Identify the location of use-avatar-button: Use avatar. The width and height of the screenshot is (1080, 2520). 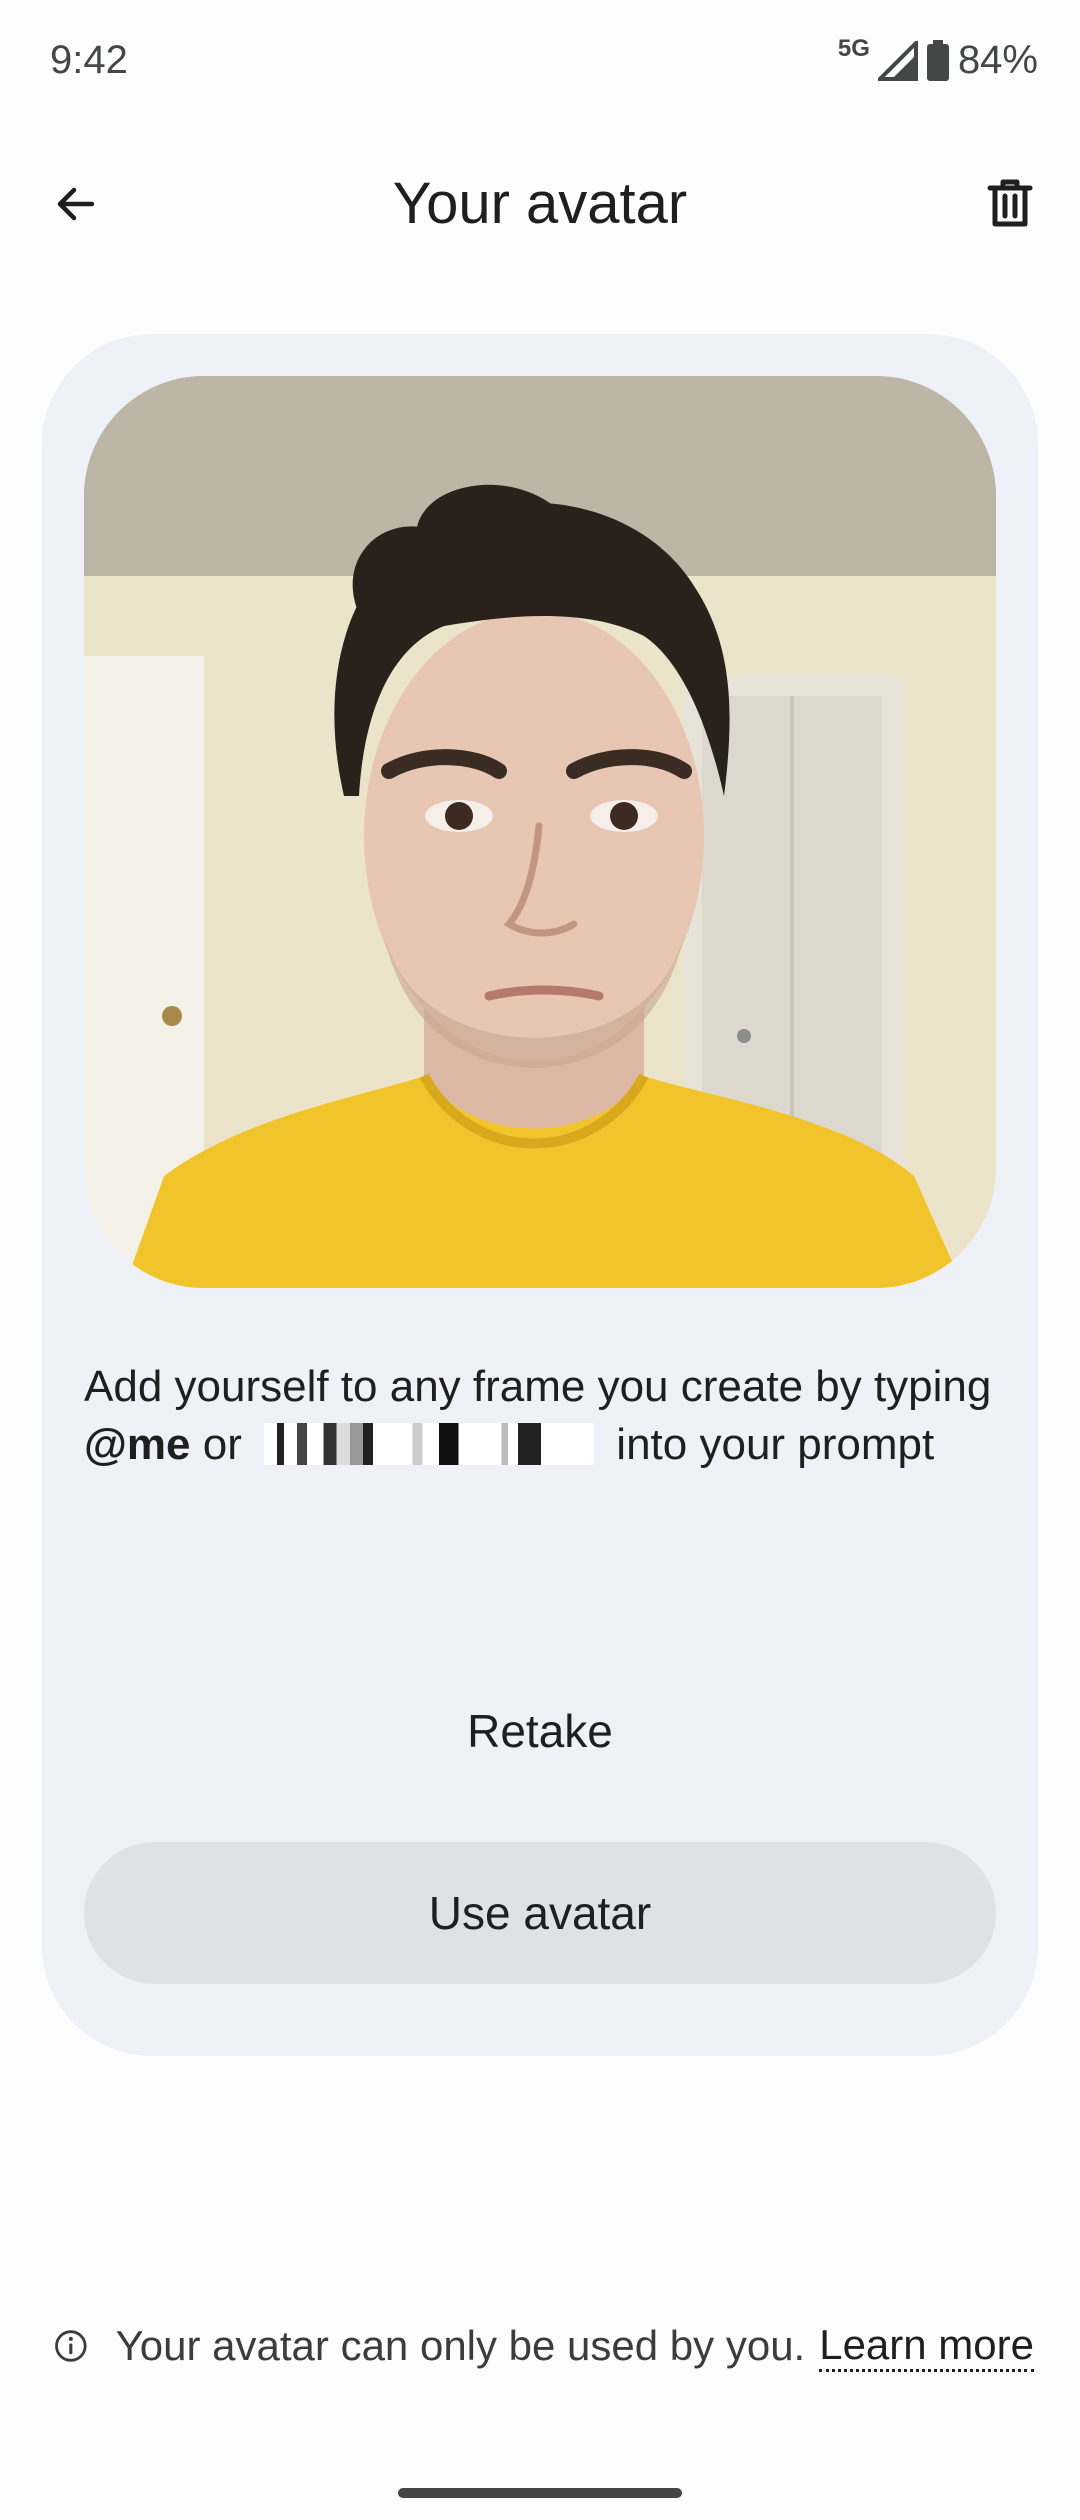
(540, 1913).